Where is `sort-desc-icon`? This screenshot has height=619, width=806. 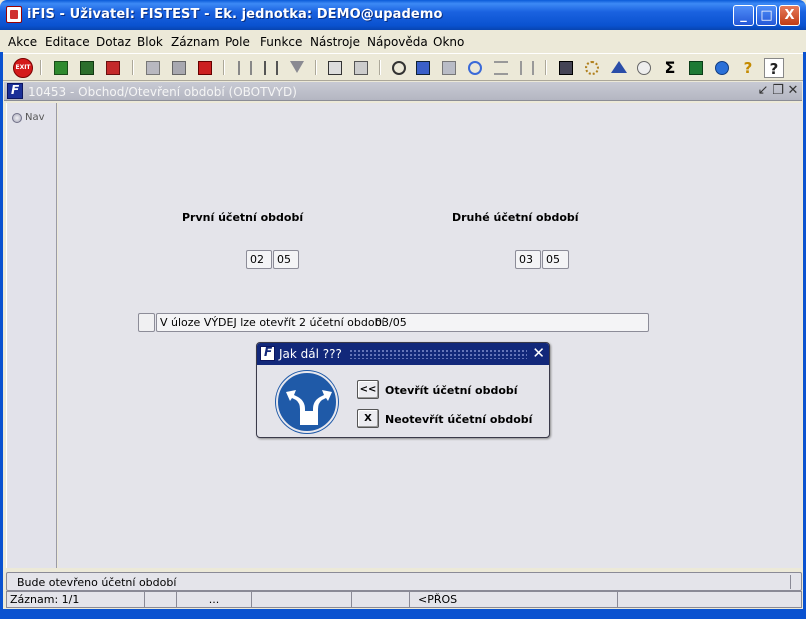 sort-desc-icon is located at coordinates (271, 68).